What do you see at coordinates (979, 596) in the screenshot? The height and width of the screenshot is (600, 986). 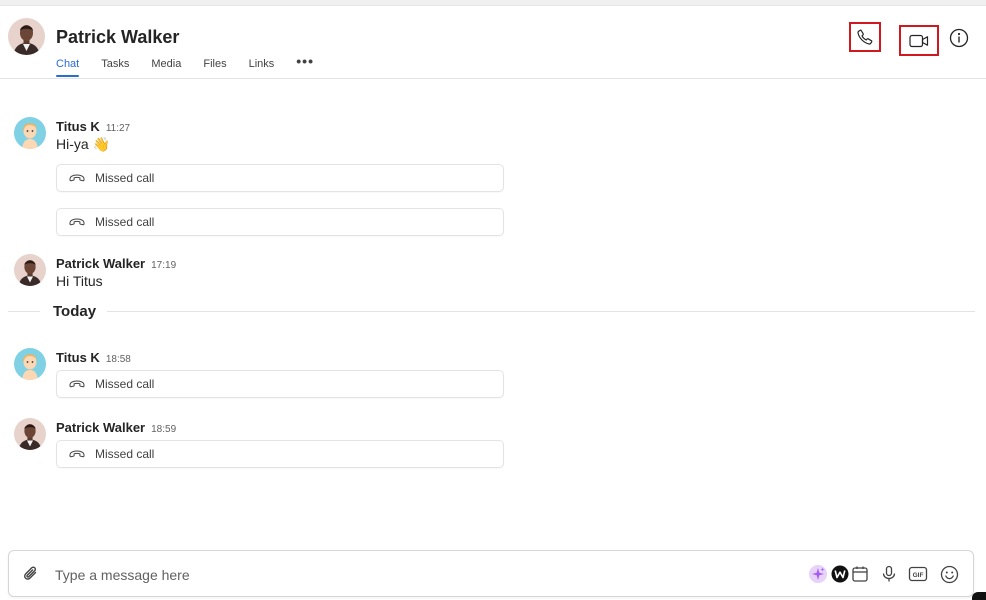 I see `window-corner` at bounding box center [979, 596].